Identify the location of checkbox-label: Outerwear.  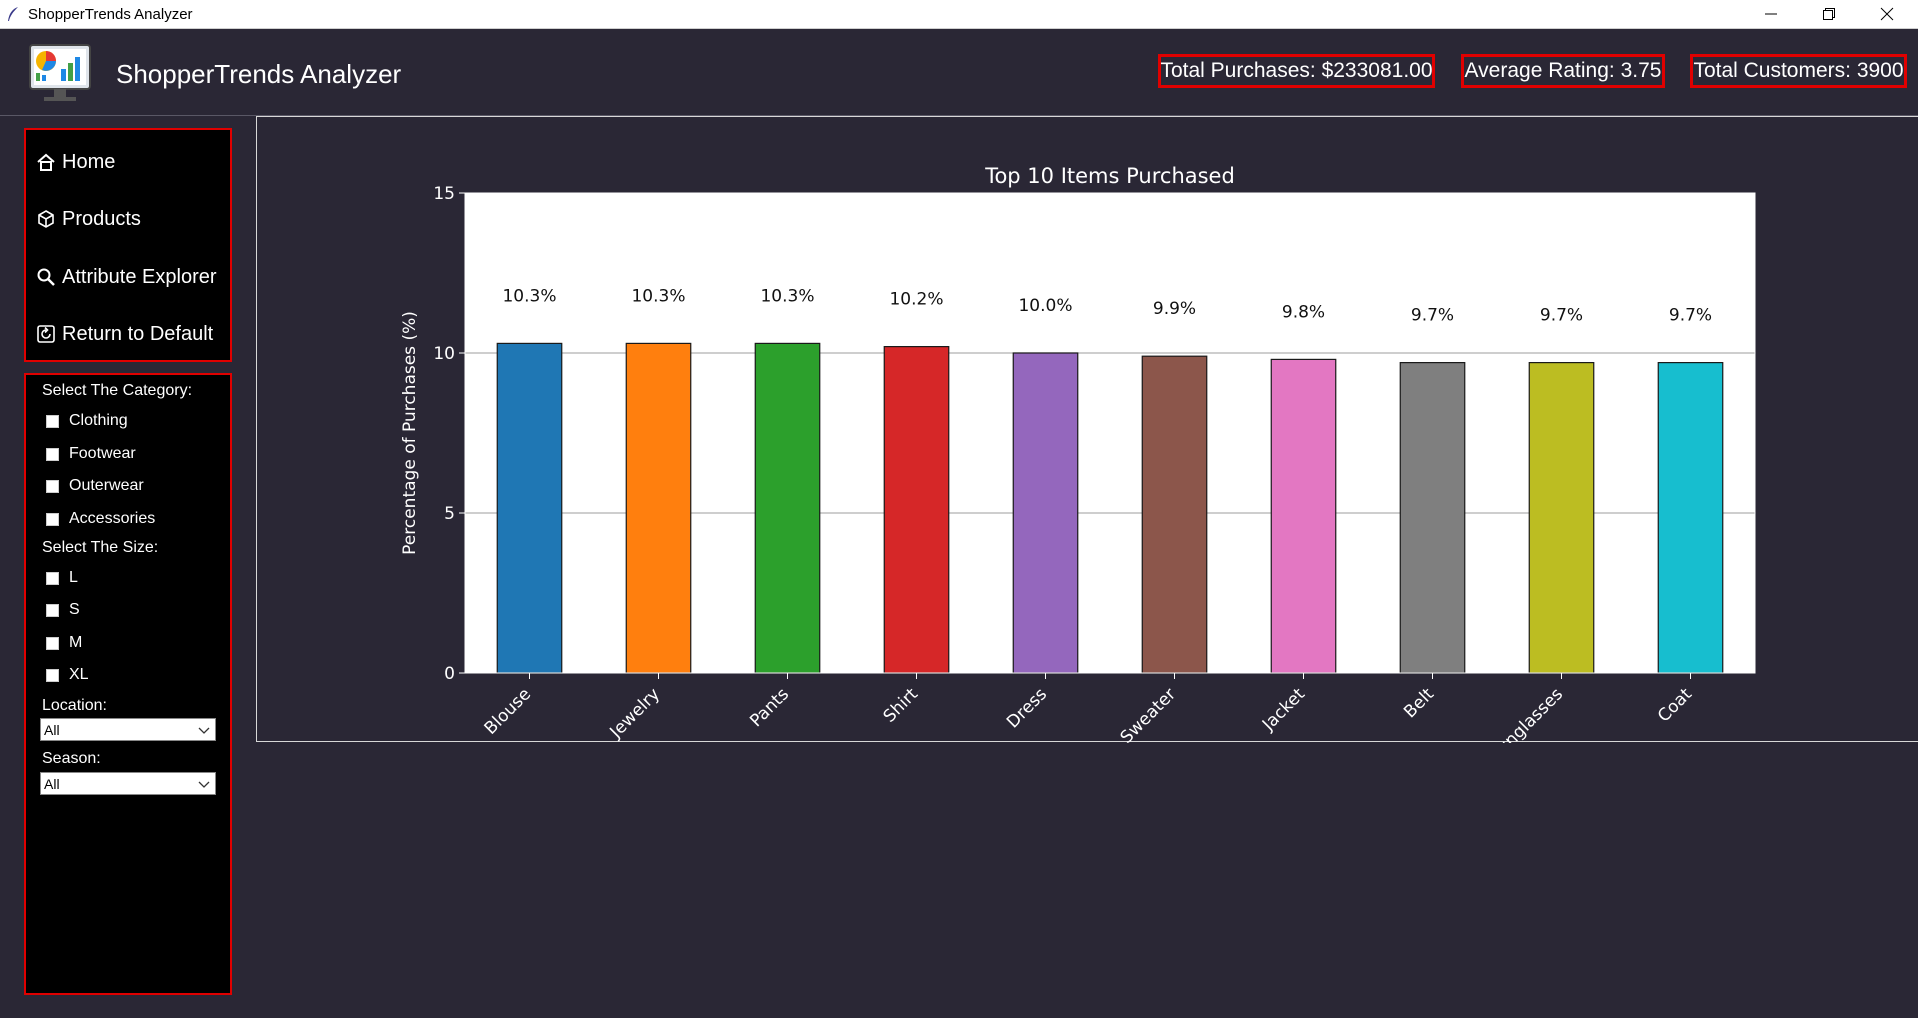
(106, 485).